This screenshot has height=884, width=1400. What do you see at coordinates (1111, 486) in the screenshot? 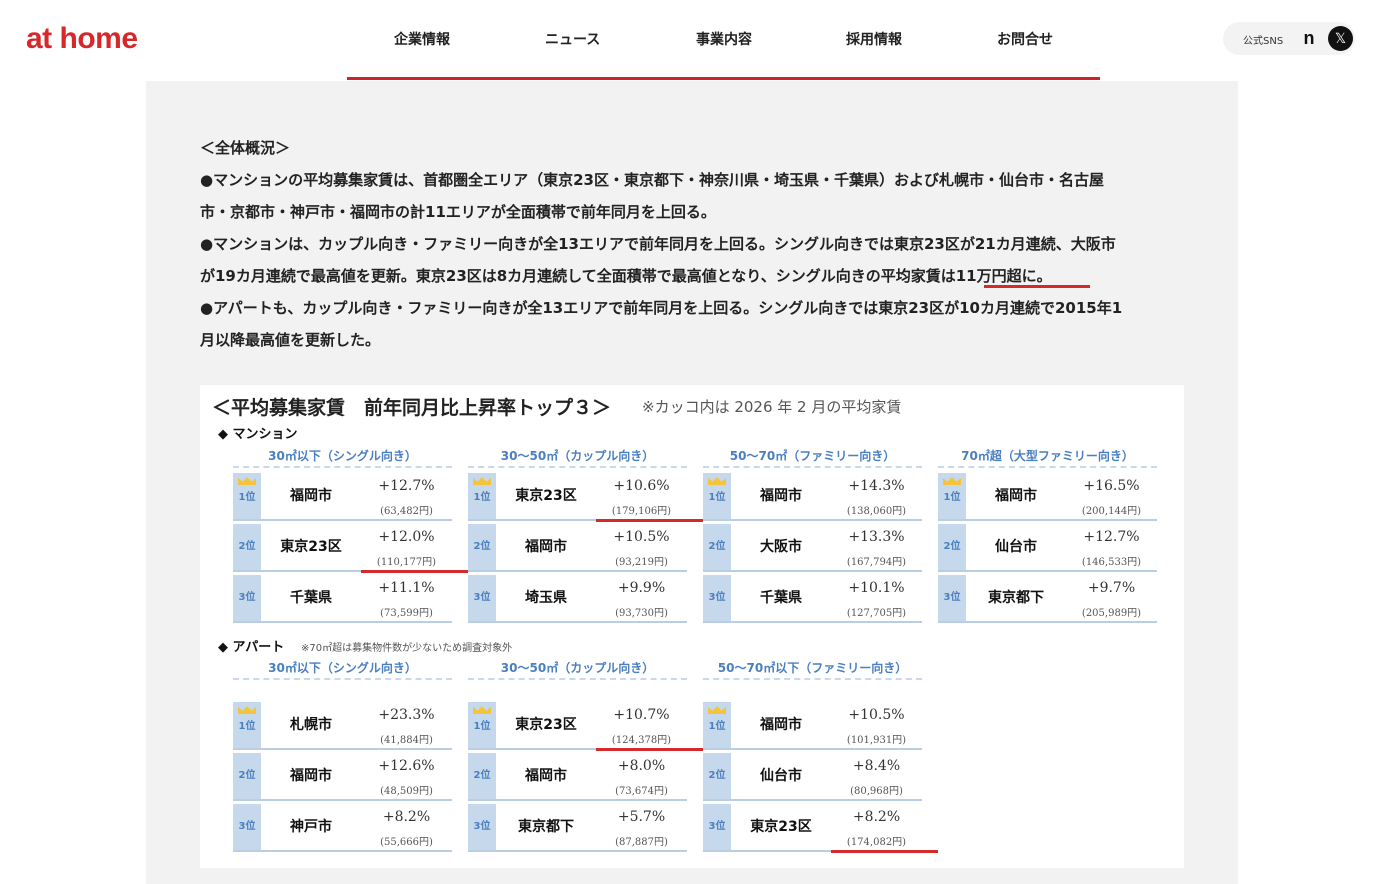
I see `increase-rate: +16.5%` at bounding box center [1111, 486].